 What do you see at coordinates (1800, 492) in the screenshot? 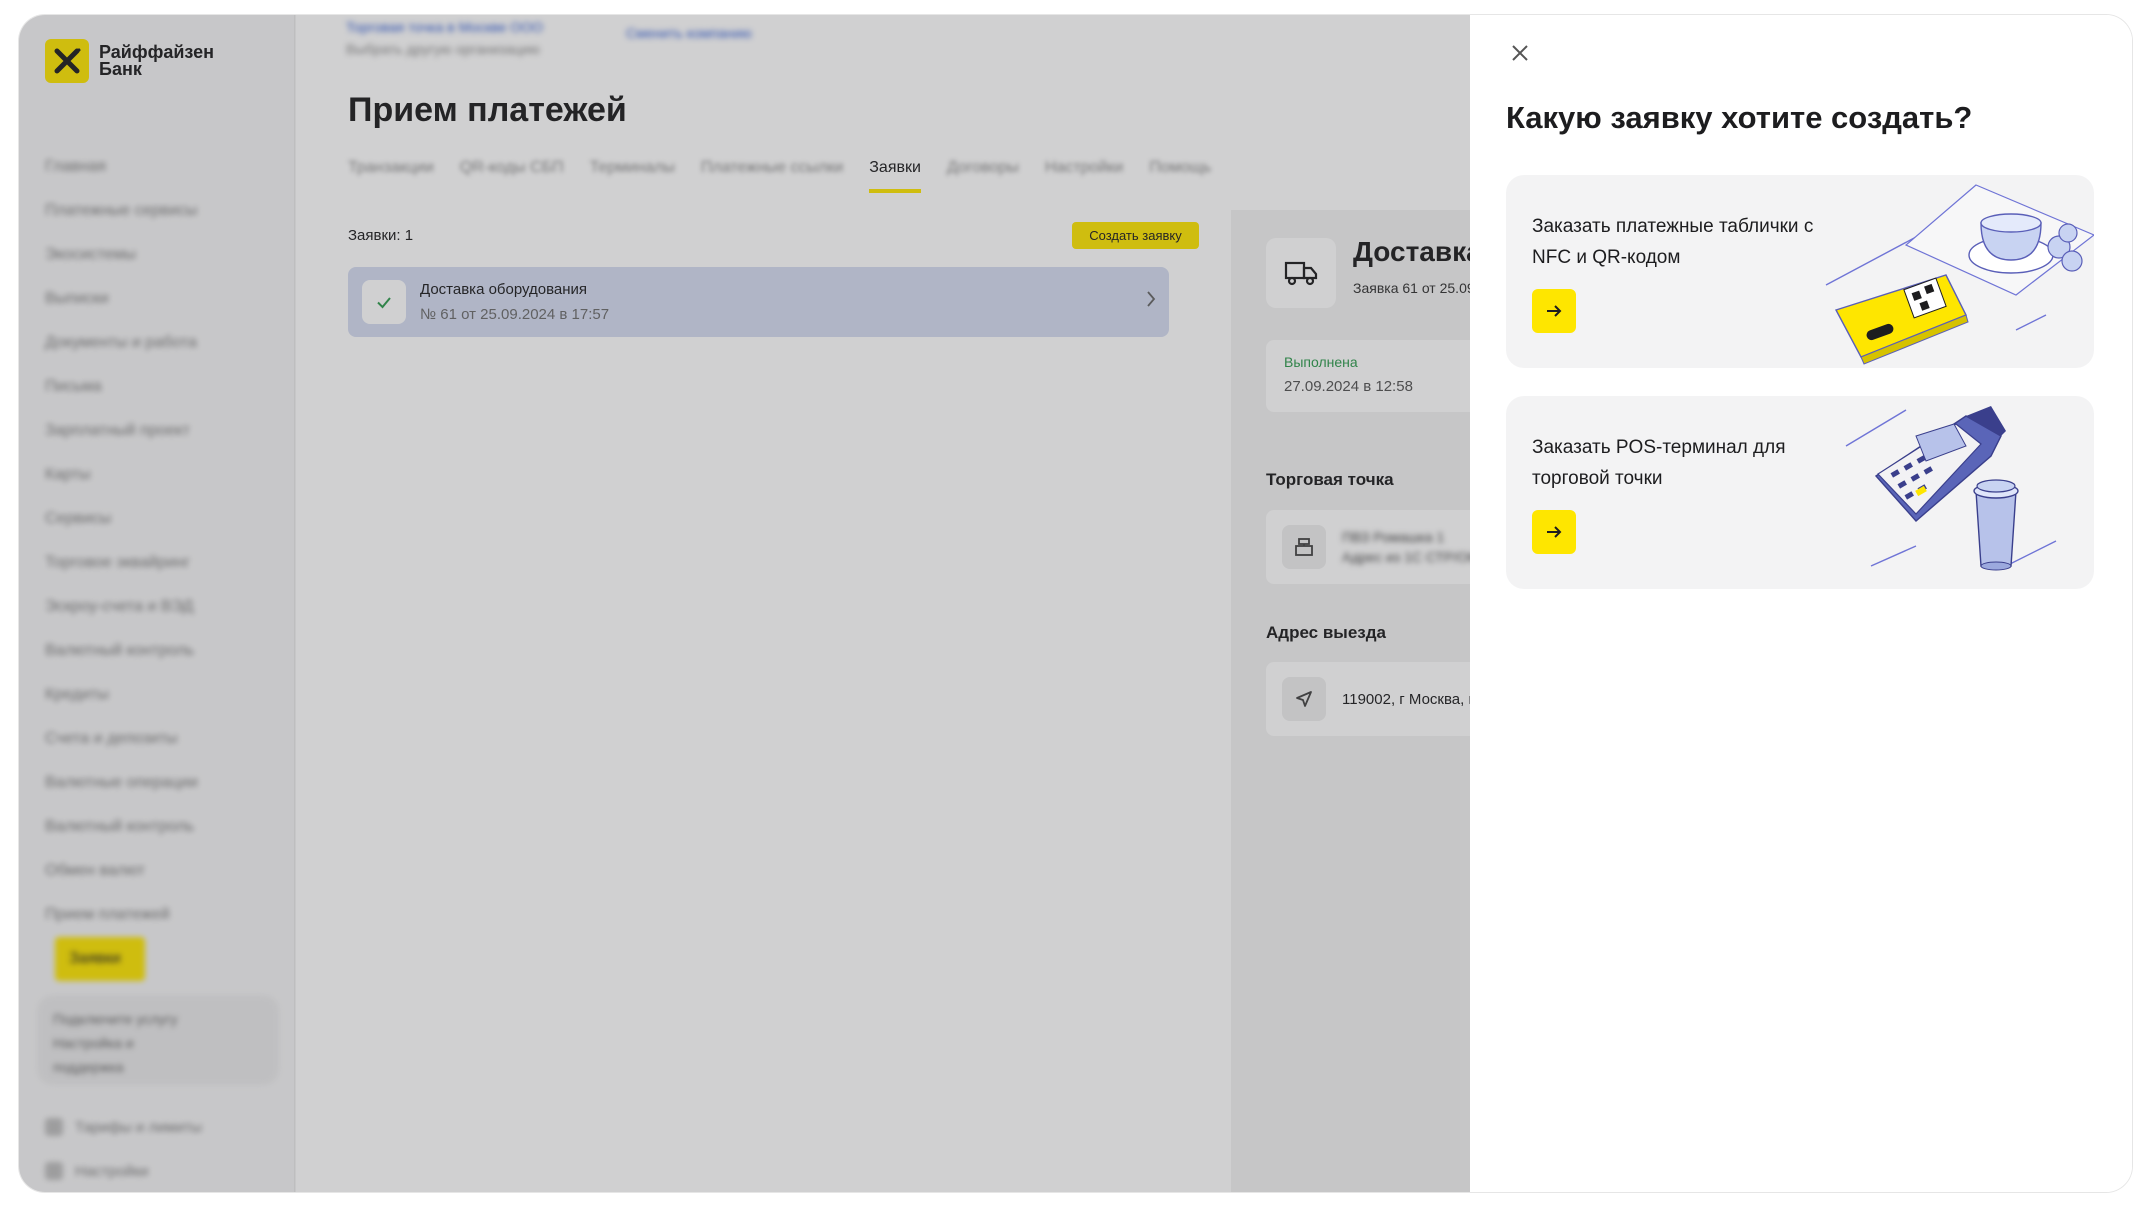
I see `option-card-pos-terminal: Заказать POS-терминал для торговой точки` at bounding box center [1800, 492].